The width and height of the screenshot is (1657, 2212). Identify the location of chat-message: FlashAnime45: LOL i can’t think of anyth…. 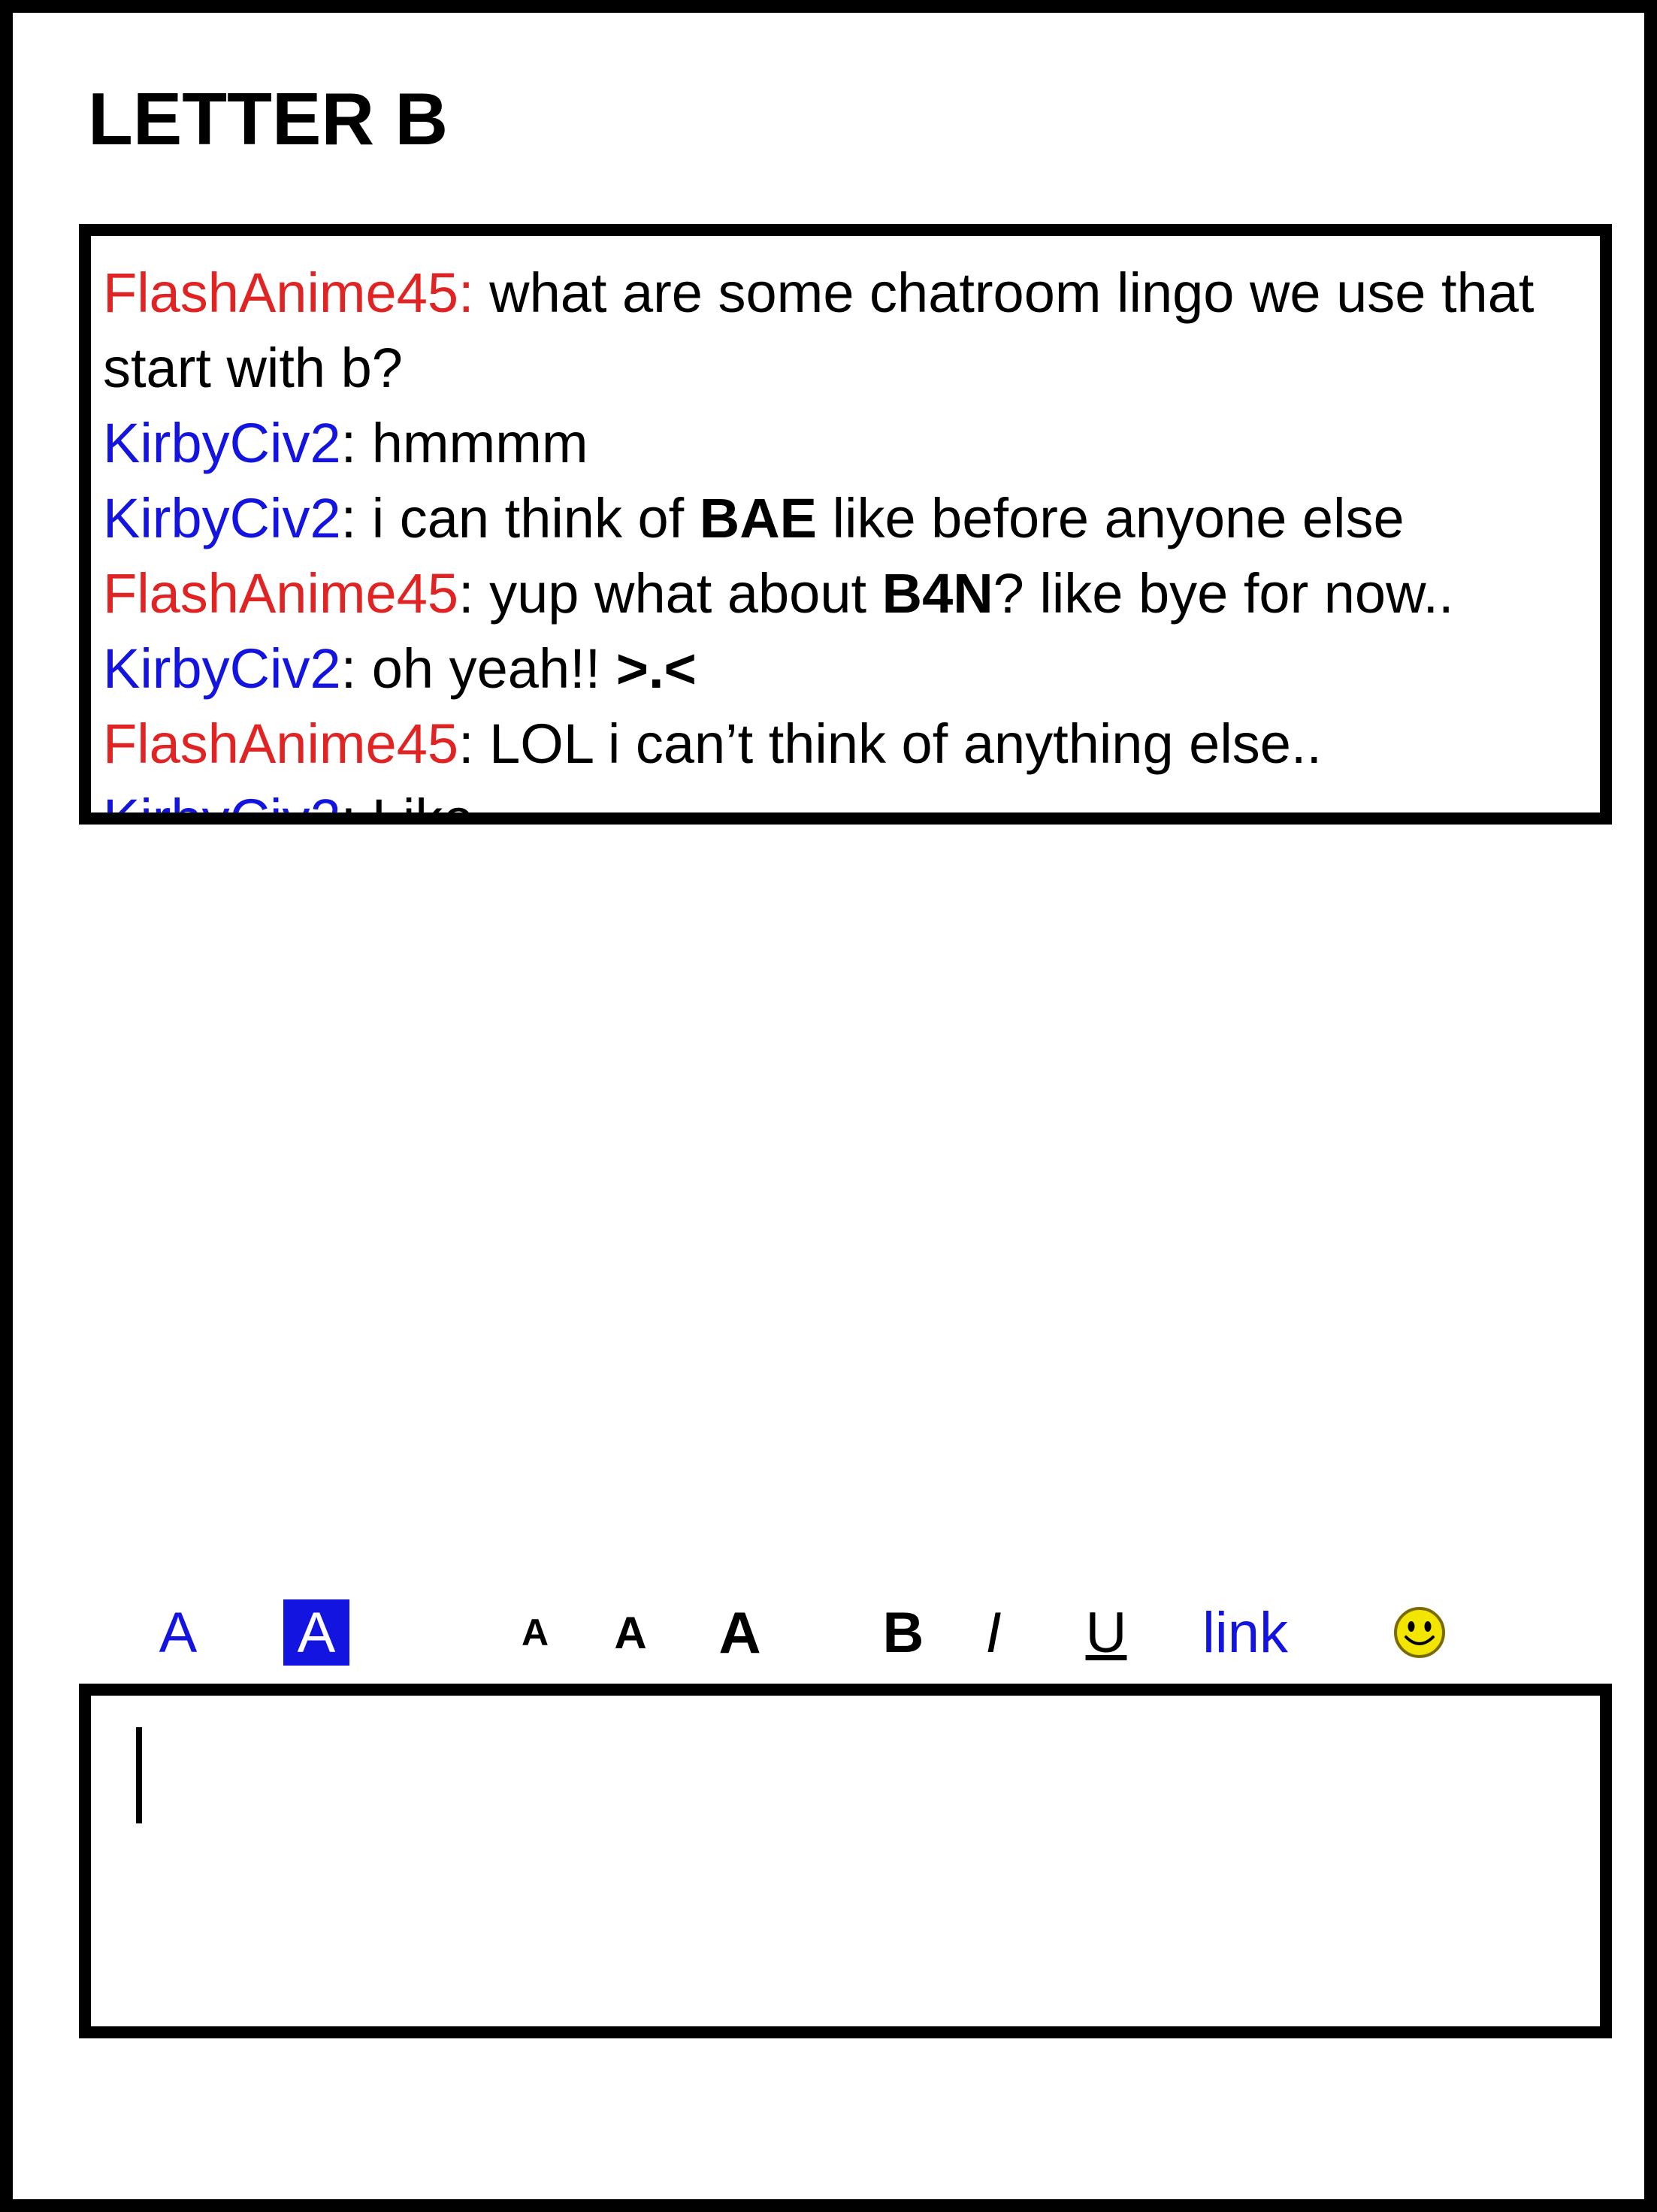
(846, 744).